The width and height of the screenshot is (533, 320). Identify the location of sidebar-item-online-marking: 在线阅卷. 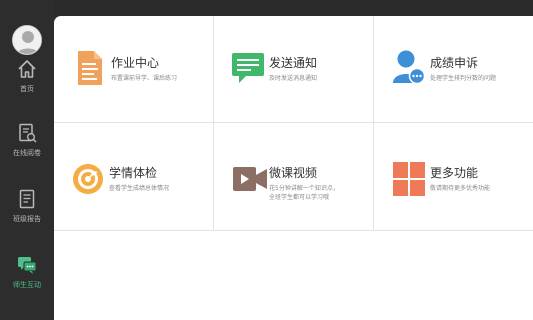
(27, 140).